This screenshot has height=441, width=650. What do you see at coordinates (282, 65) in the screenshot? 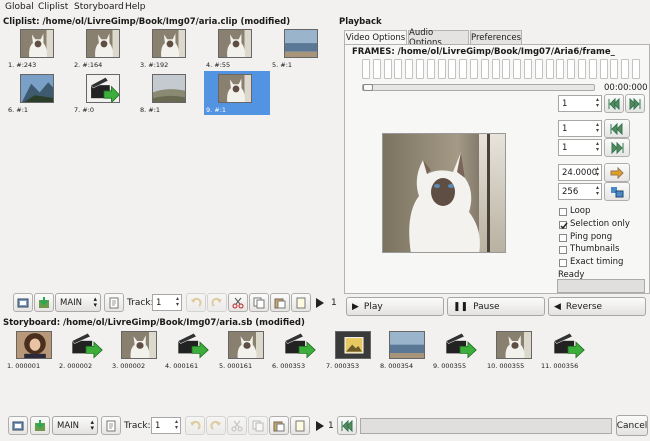
I see `clip-label: 5. #:1` at bounding box center [282, 65].